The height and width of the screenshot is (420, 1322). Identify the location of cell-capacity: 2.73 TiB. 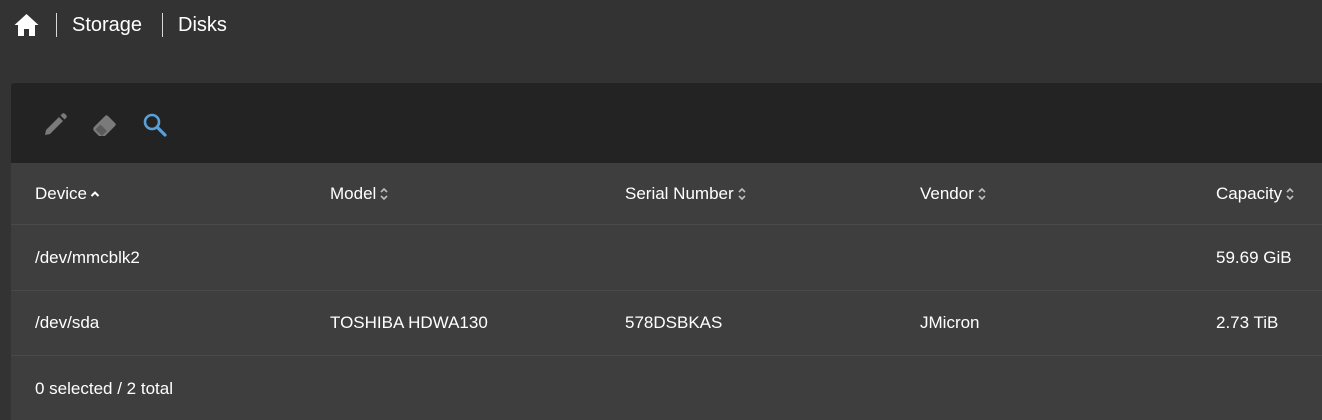
(1247, 322).